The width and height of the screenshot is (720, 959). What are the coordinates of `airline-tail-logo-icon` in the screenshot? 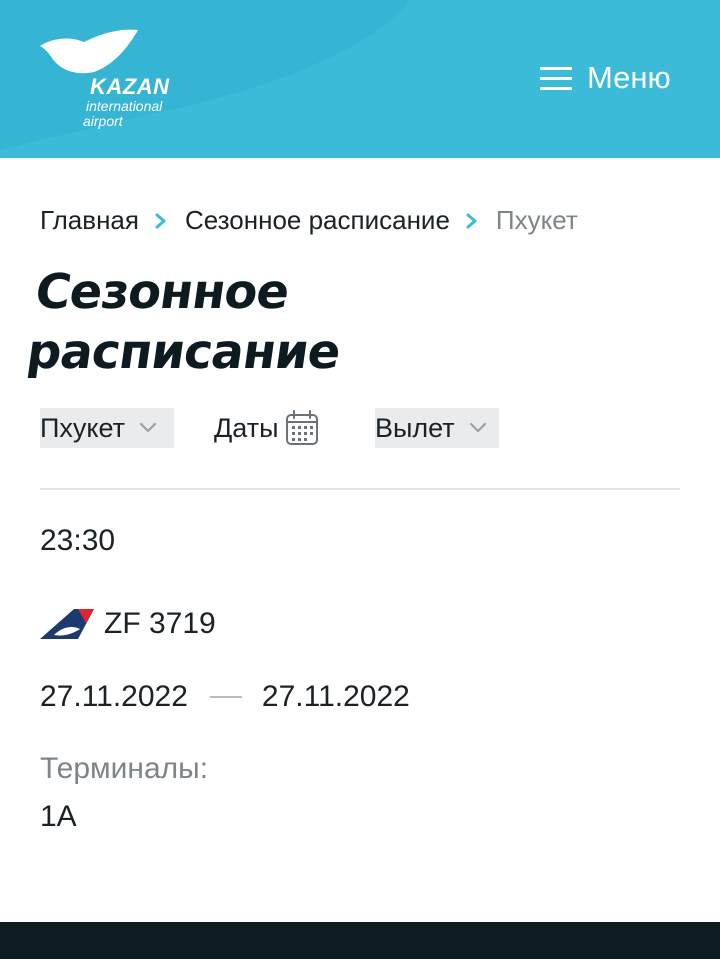 It's located at (67, 624).